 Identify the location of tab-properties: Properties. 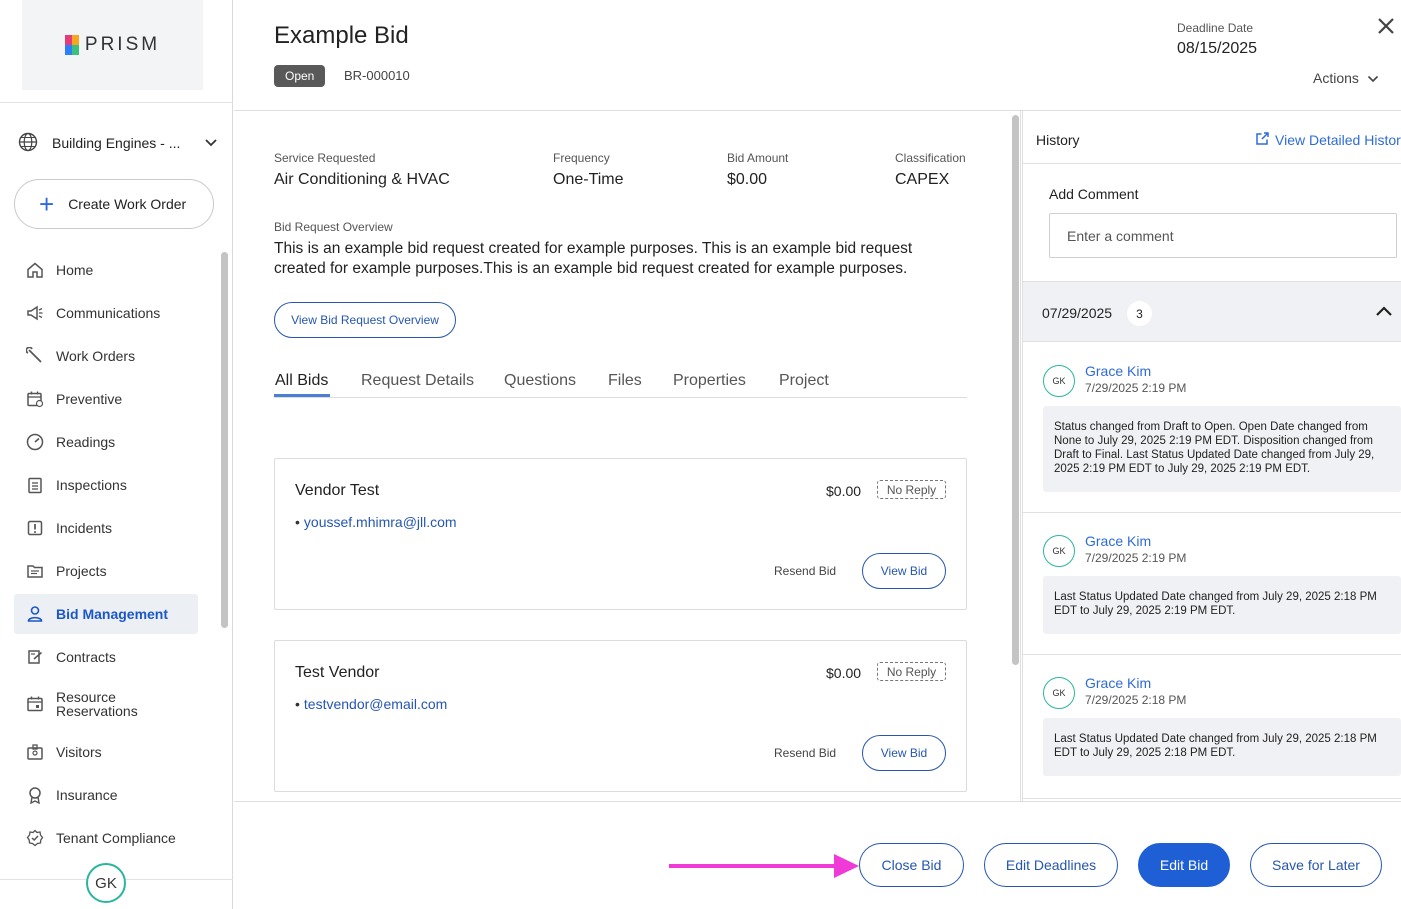
(709, 381).